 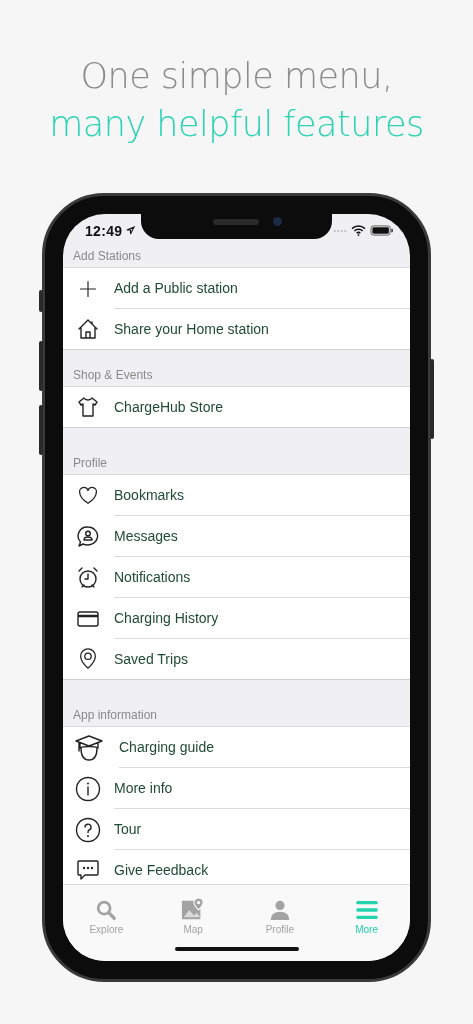 I want to click on battery-icon, so click(x=382, y=230).